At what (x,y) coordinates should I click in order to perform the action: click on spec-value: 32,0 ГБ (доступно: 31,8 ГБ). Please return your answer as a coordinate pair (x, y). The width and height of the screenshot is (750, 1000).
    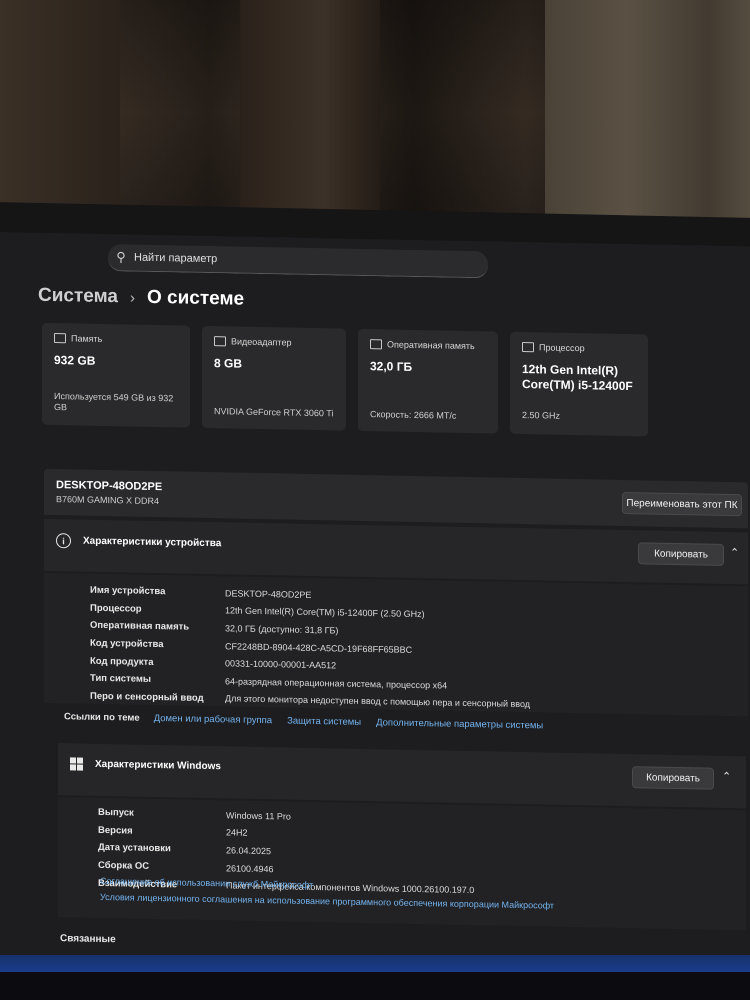
    Looking at the image, I should click on (281, 629).